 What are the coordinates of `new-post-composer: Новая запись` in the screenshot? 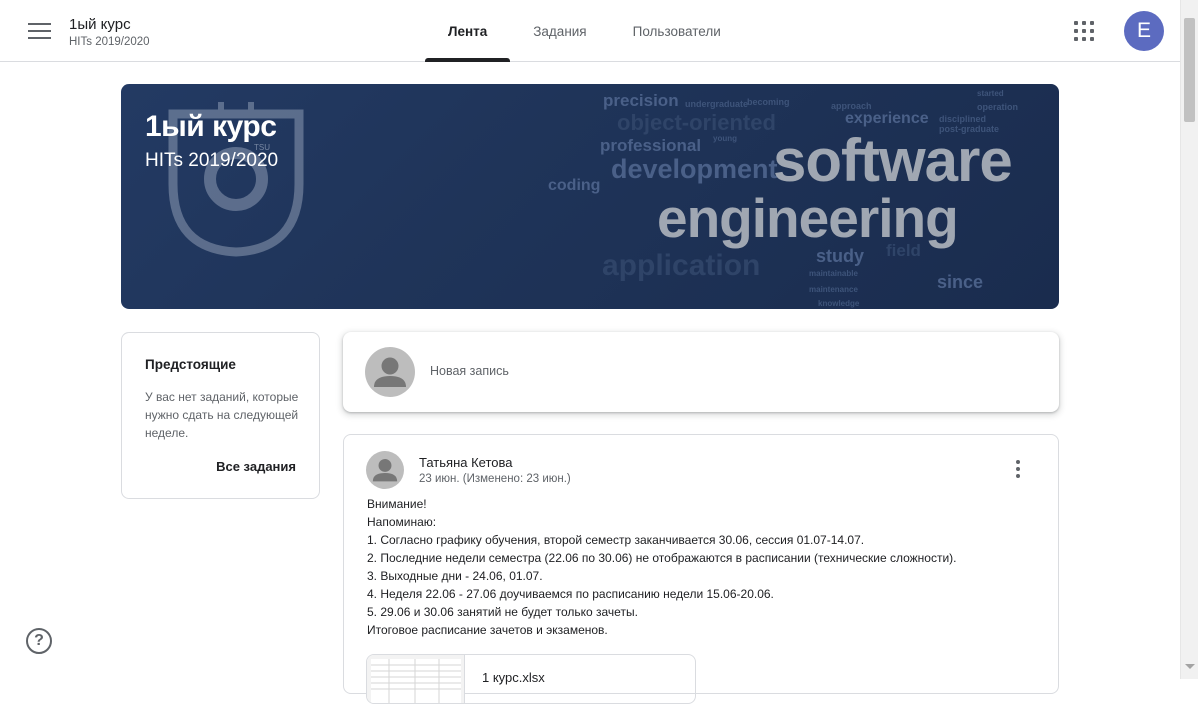 It's located at (701, 372).